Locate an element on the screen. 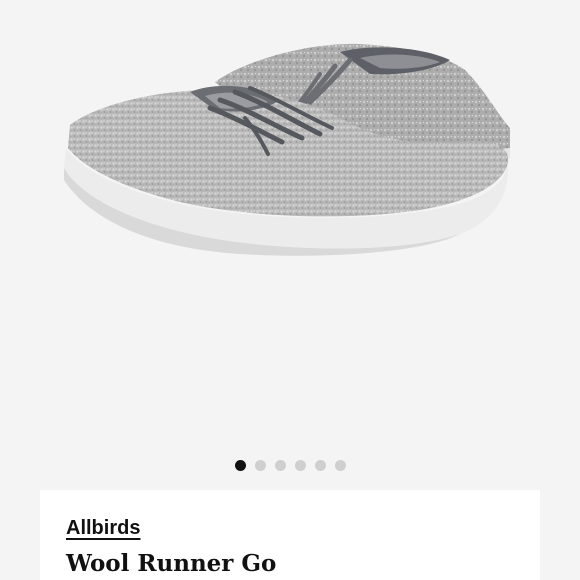 This screenshot has height=580, width=580. brand-link: Allbirds is located at coordinates (103, 528).